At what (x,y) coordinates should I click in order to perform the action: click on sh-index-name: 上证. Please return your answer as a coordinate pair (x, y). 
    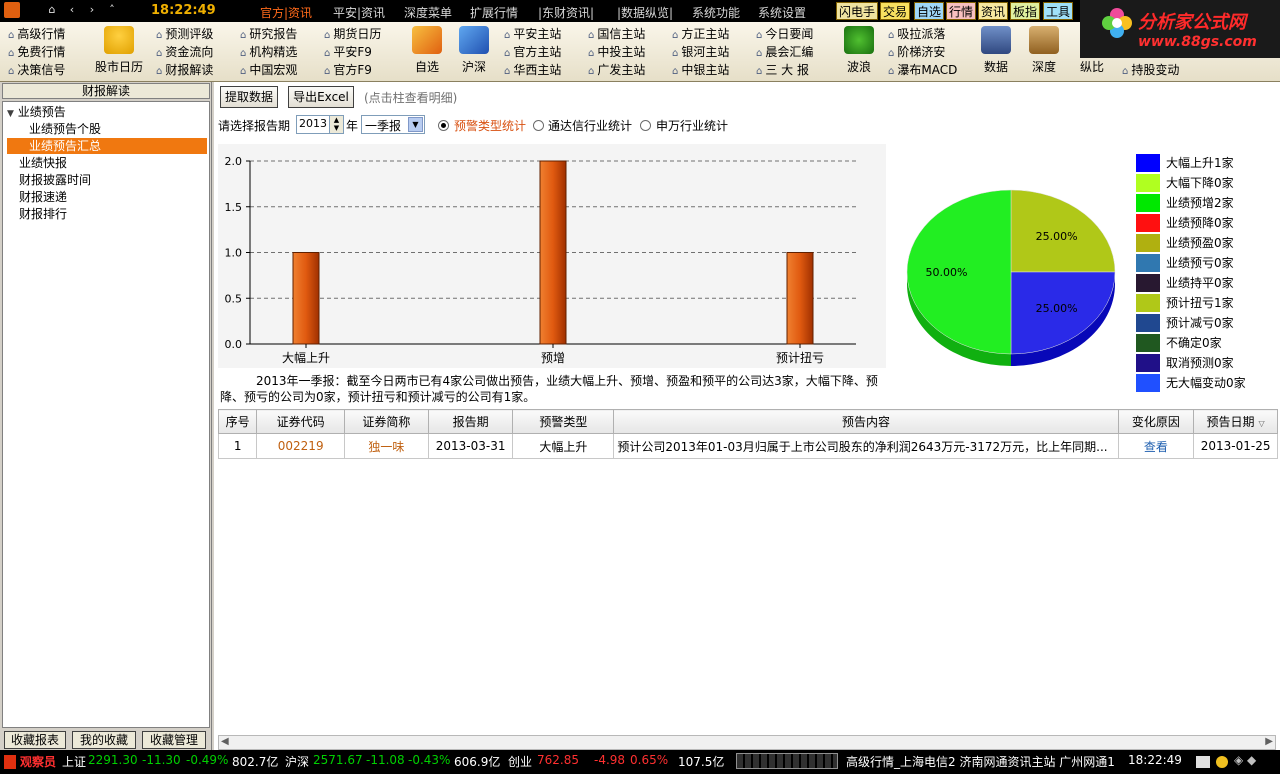
    Looking at the image, I should click on (74, 761).